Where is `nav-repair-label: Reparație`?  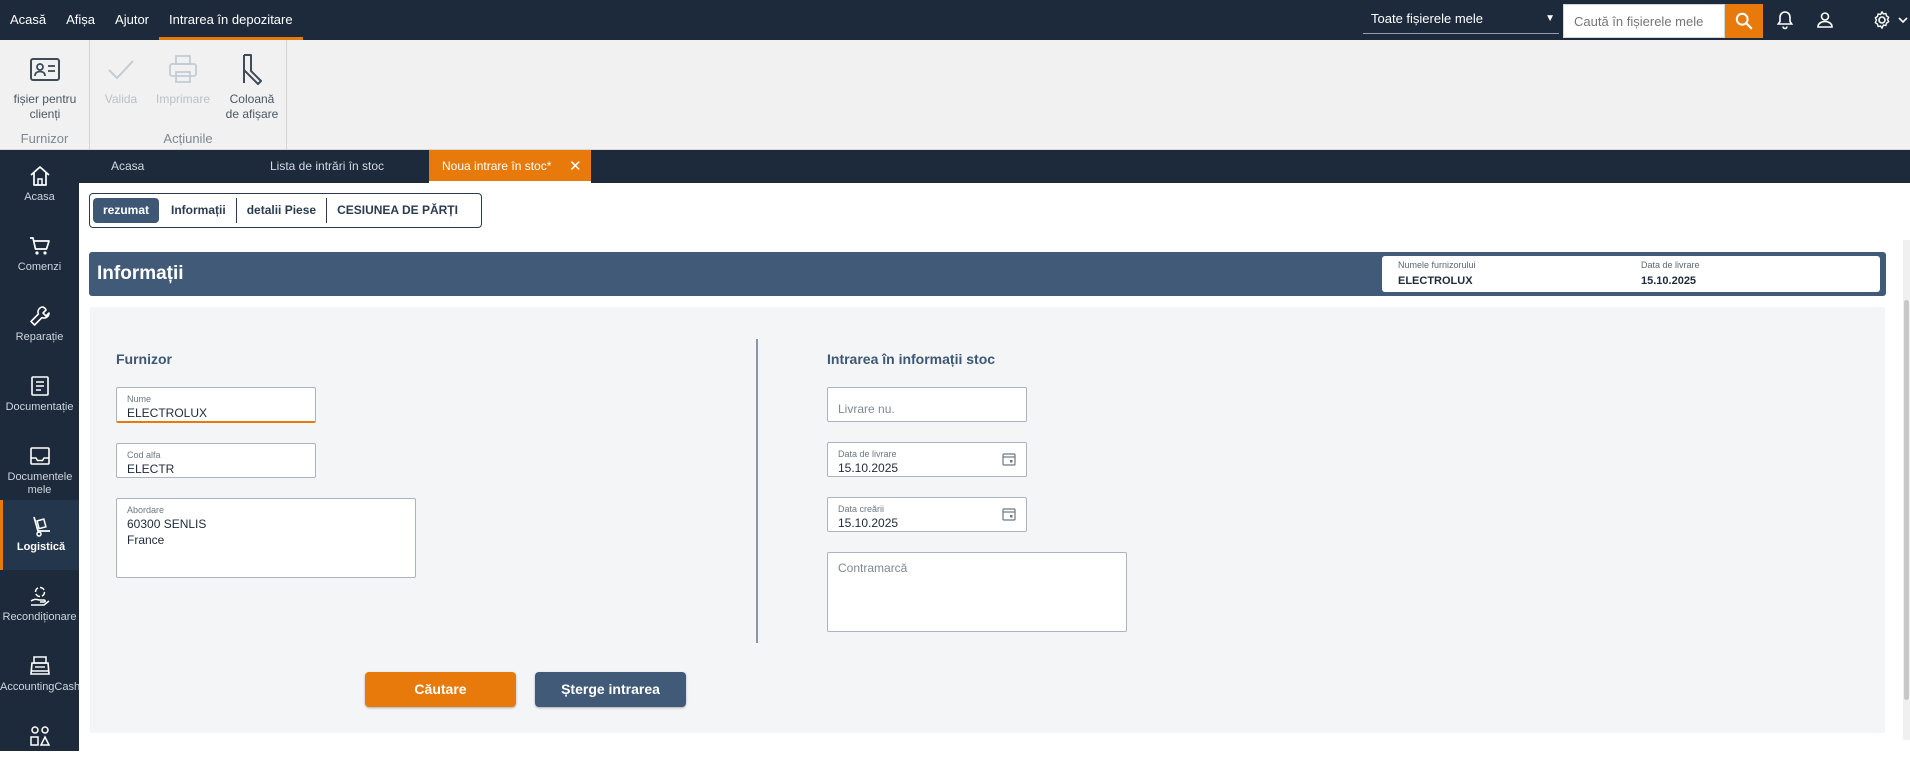 nav-repair-label: Reparație is located at coordinates (39, 337).